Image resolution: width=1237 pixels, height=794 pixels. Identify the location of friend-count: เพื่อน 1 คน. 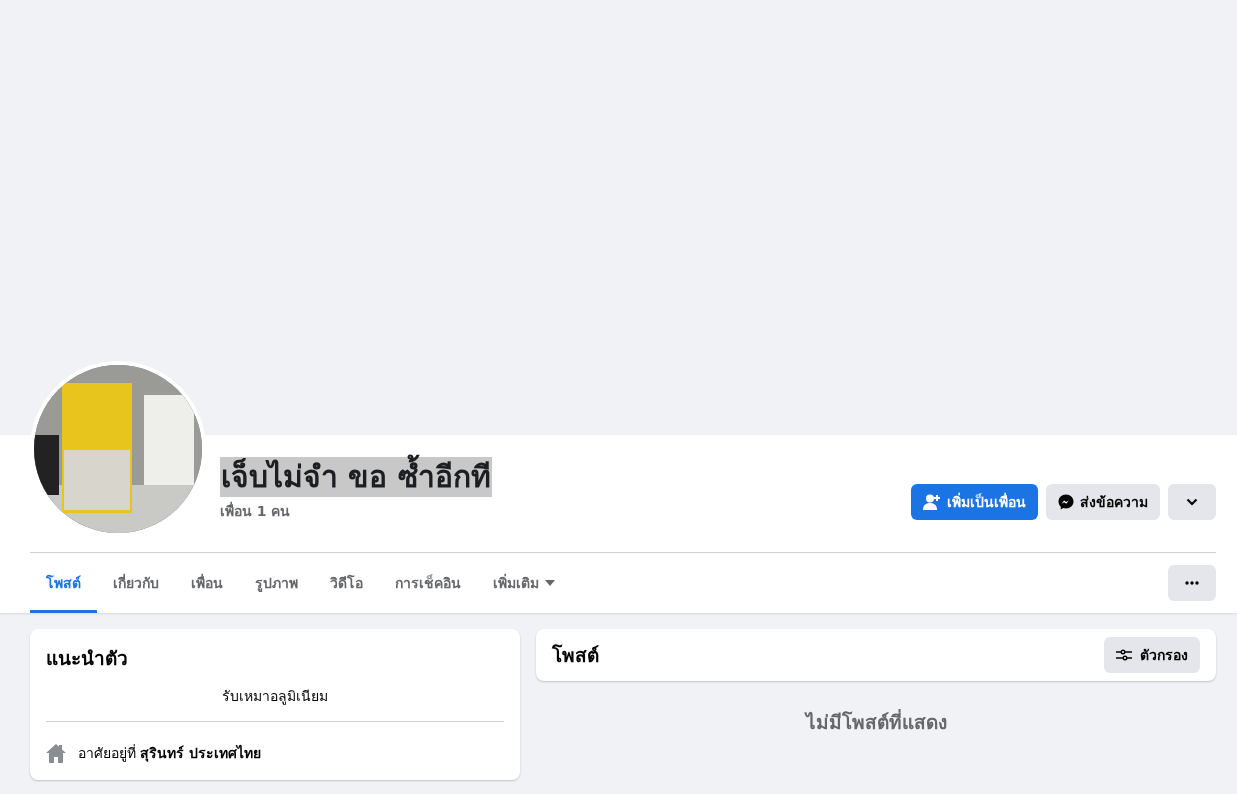
(255, 511).